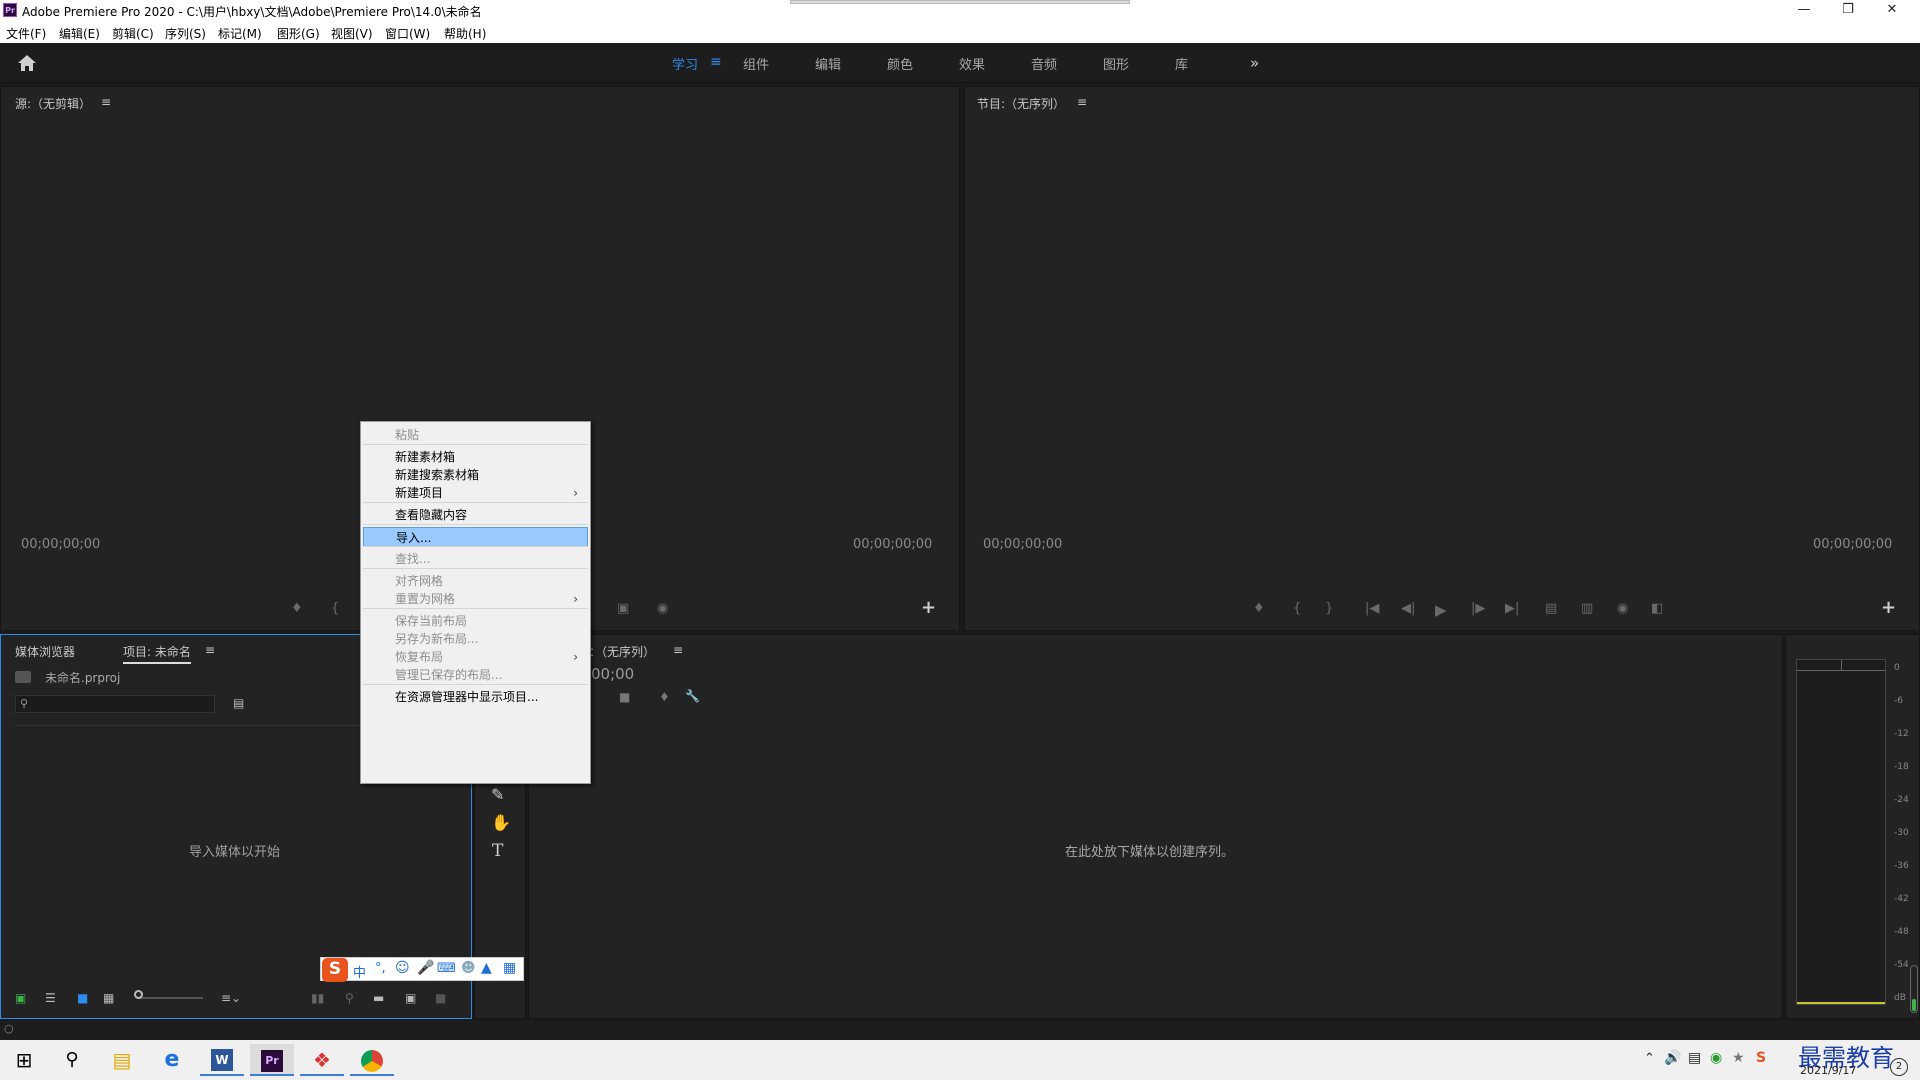  I want to click on zoom-slider, so click(170, 998).